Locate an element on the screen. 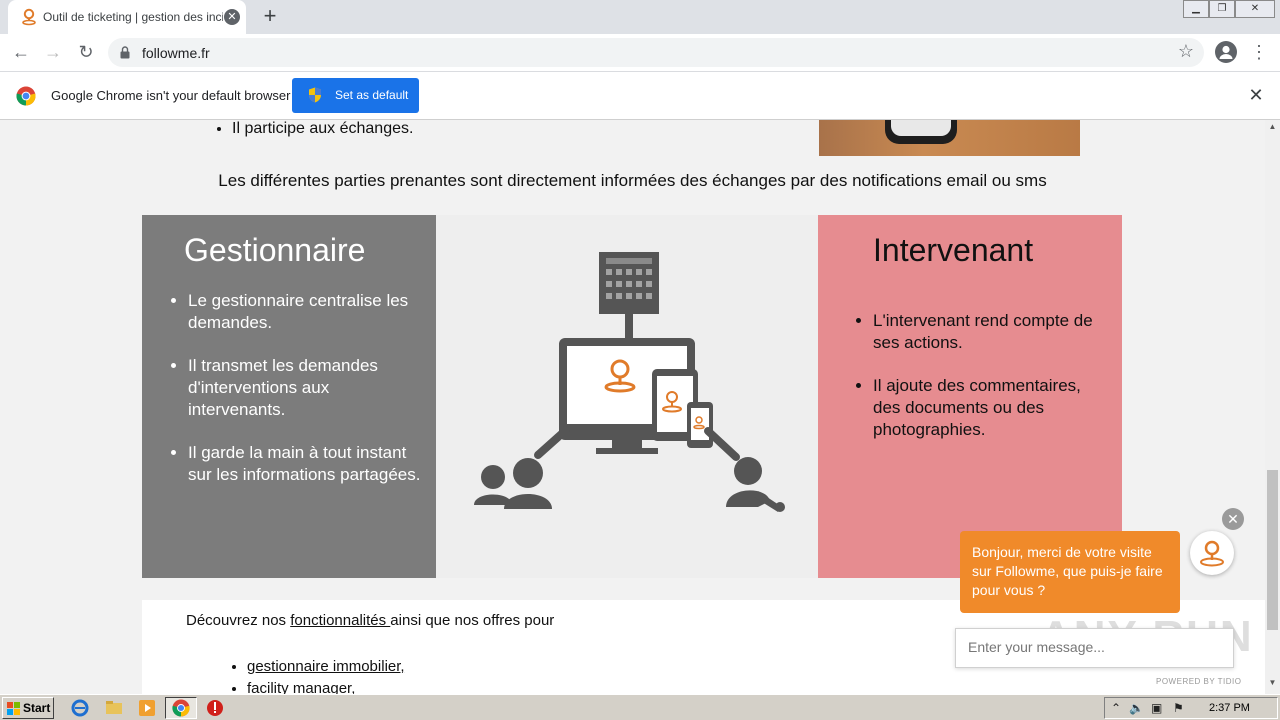 This screenshot has height=720, width=1280. chat-close-icon: ✕ is located at coordinates (1233, 519).